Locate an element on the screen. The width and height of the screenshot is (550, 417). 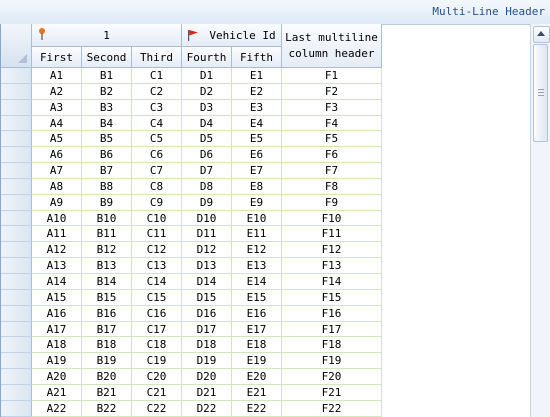
table-cell: F19 is located at coordinates (332, 361).